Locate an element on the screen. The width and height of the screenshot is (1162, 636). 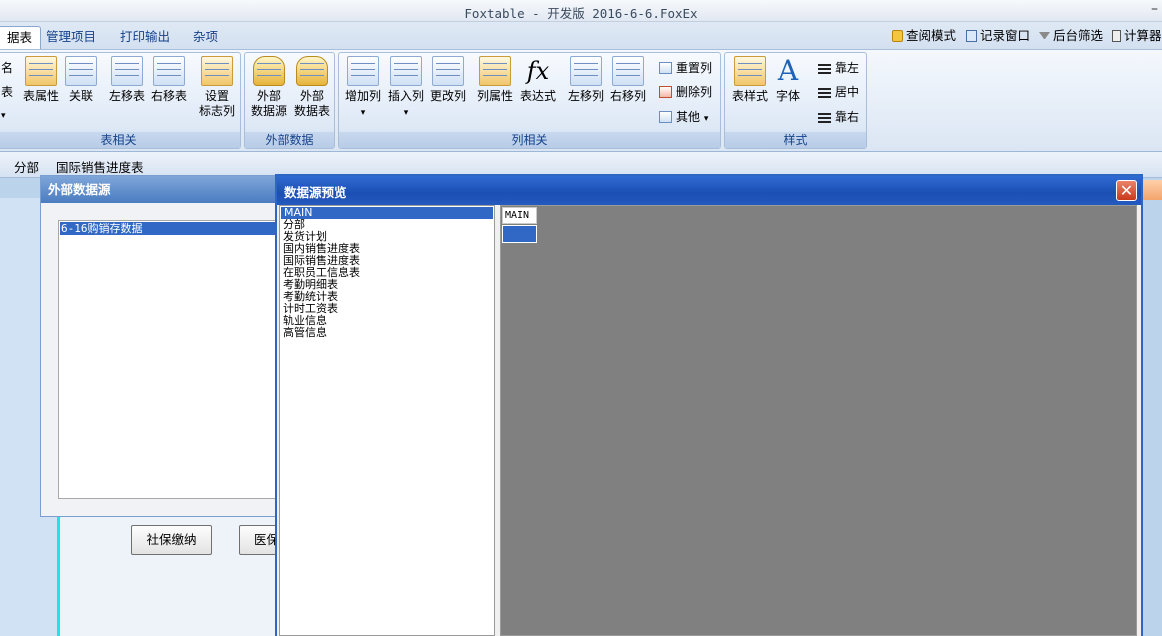
move-table-left-label: 左移表 is located at coordinates (126, 96).